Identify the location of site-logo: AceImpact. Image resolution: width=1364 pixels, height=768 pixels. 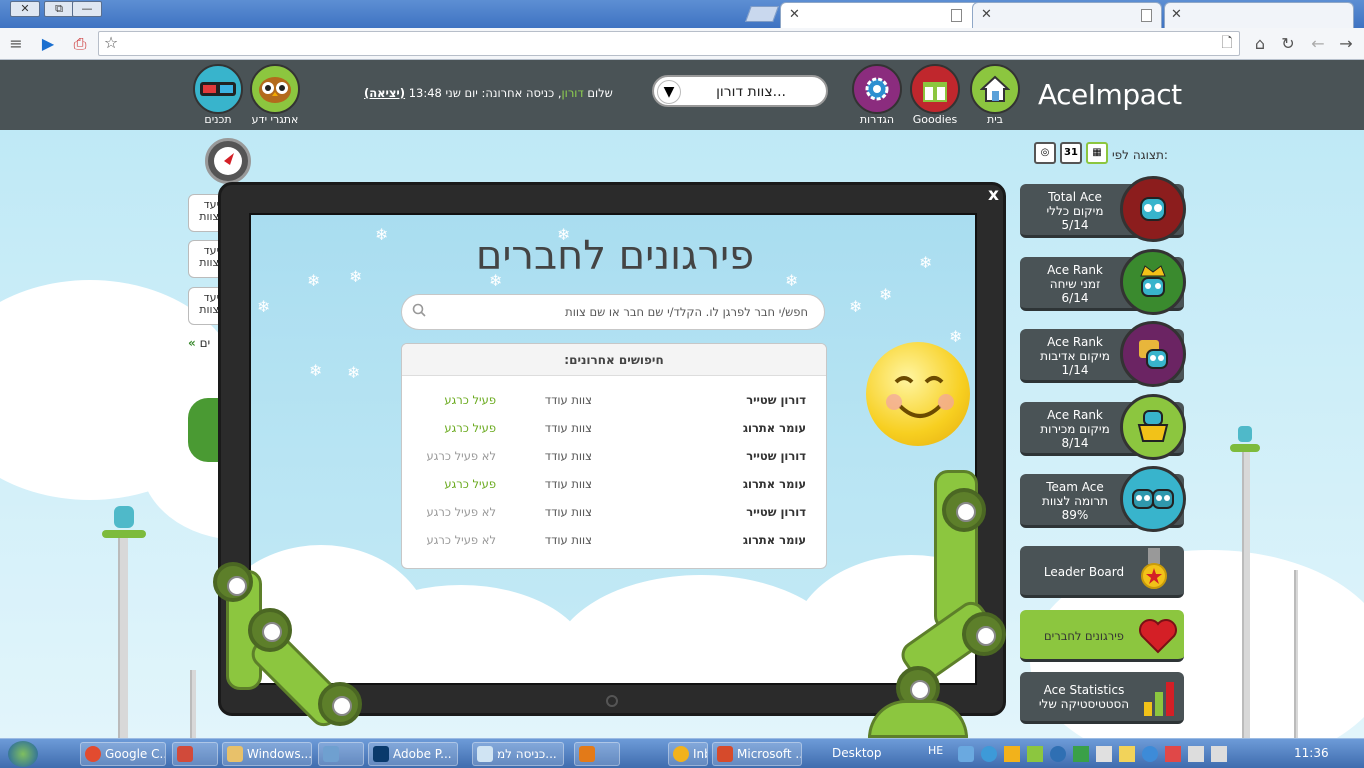
(1110, 94).